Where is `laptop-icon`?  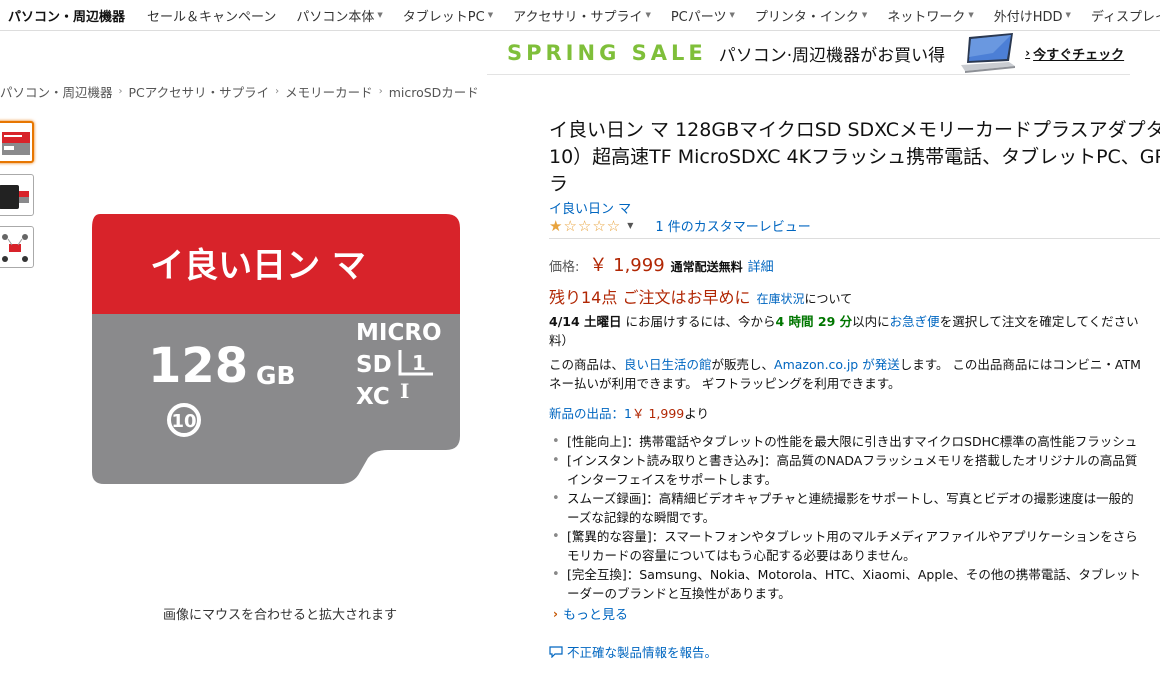
laptop-icon is located at coordinates (987, 53).